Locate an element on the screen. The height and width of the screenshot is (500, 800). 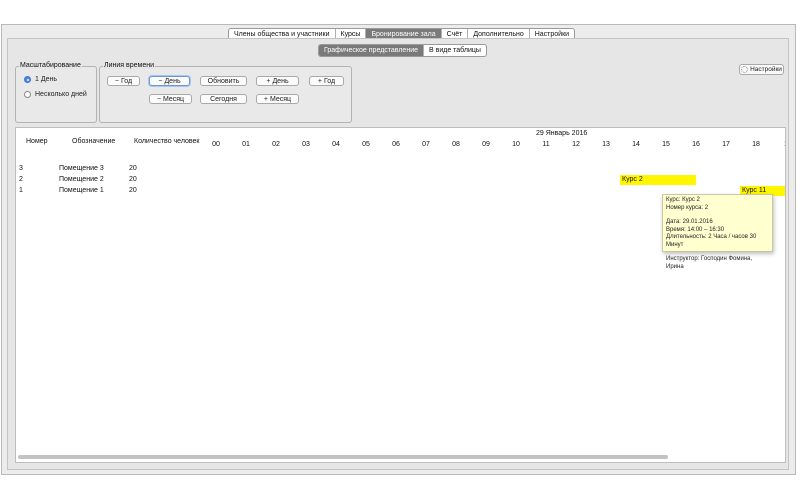
col-header-number: Номер is located at coordinates (37, 141).